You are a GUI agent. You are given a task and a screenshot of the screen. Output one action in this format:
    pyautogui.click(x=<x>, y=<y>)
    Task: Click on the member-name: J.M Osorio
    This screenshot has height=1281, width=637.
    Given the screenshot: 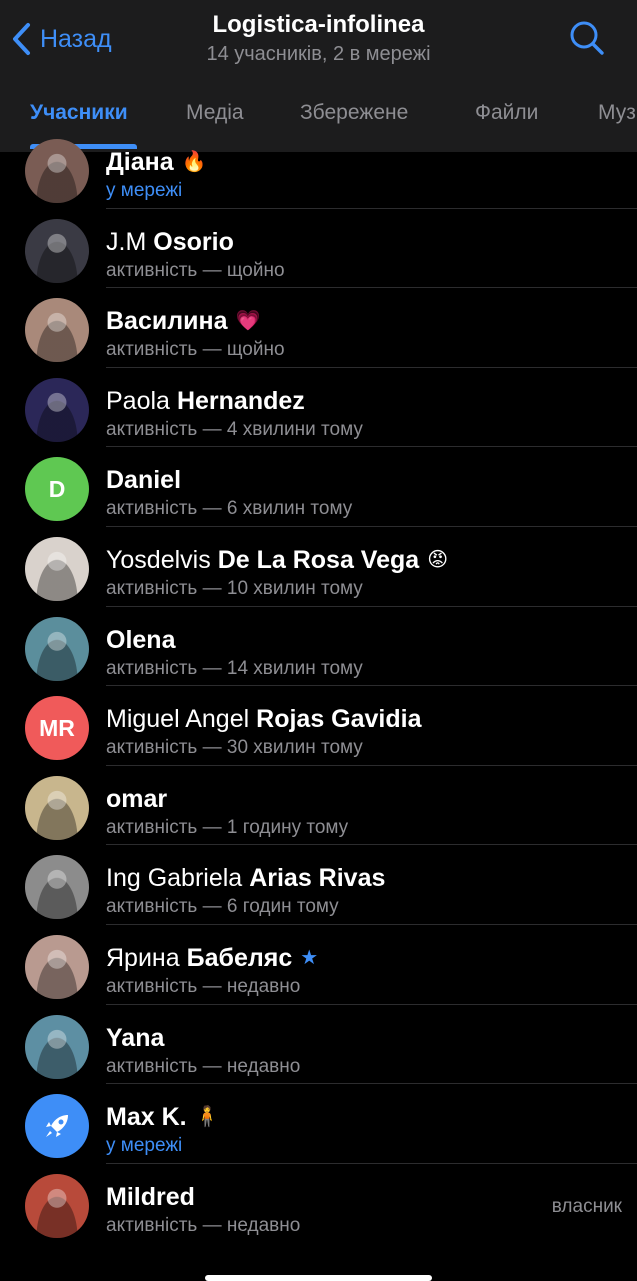 What is the action you would take?
    pyautogui.click(x=170, y=242)
    